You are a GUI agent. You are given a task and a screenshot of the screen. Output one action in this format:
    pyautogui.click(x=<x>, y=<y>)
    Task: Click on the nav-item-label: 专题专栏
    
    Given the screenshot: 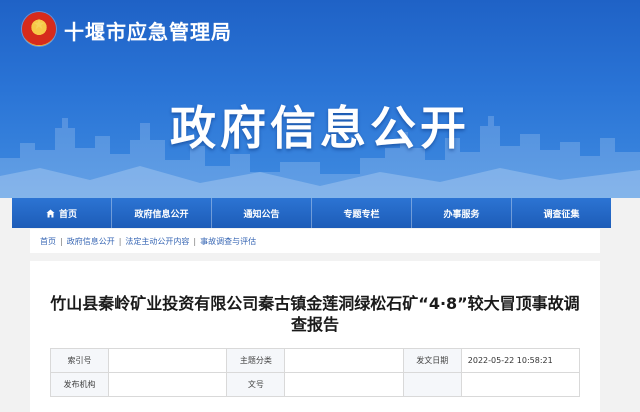 What is the action you would take?
    pyautogui.click(x=361, y=214)
    